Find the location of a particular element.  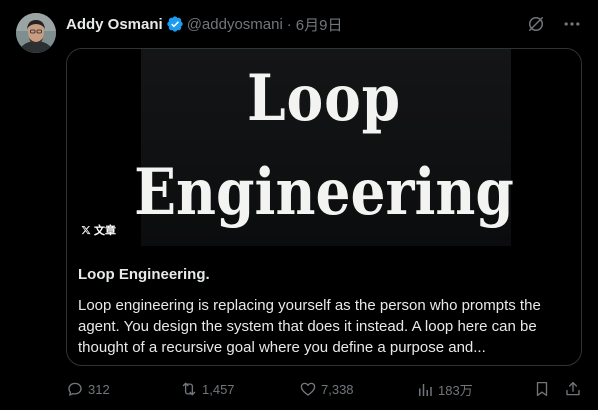

reply-count: 312 is located at coordinates (99, 389).